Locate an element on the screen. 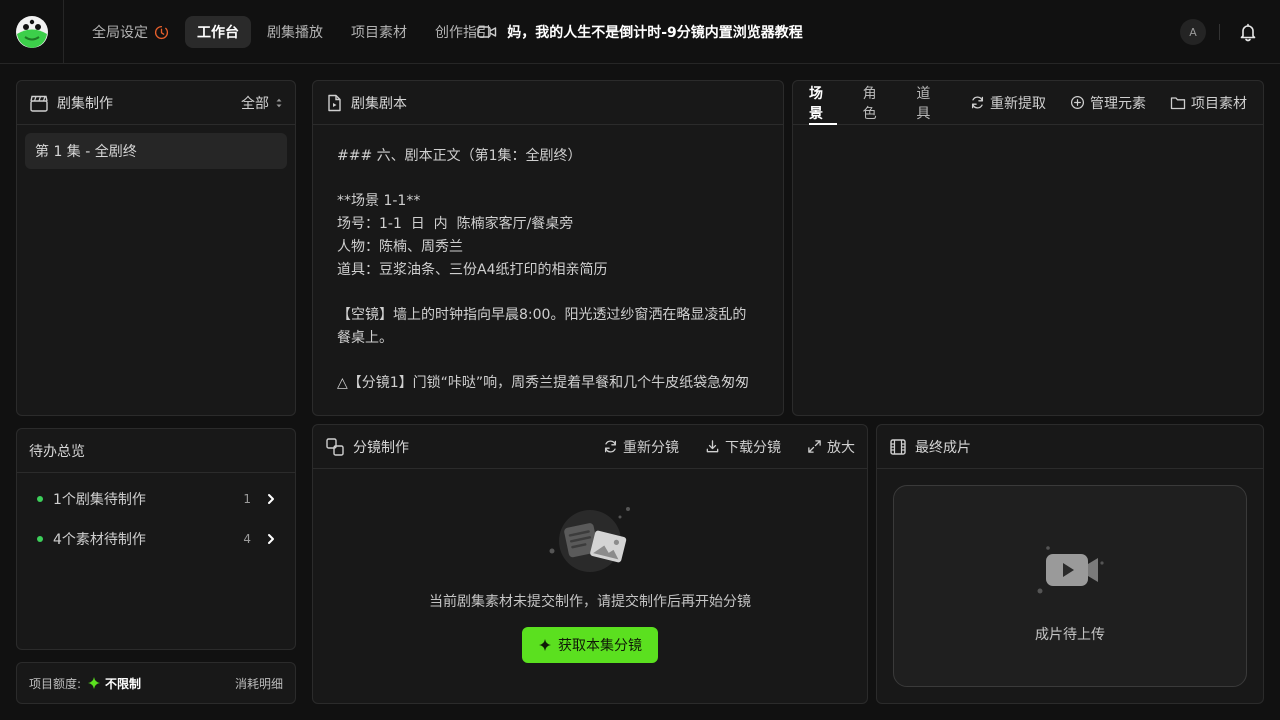  bell-icon is located at coordinates (1248, 32).